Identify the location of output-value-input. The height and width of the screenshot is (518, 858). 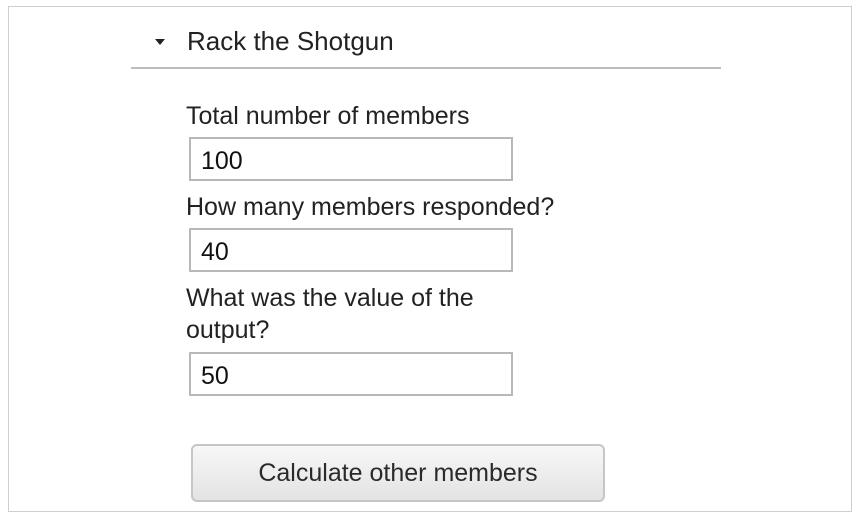
(351, 374).